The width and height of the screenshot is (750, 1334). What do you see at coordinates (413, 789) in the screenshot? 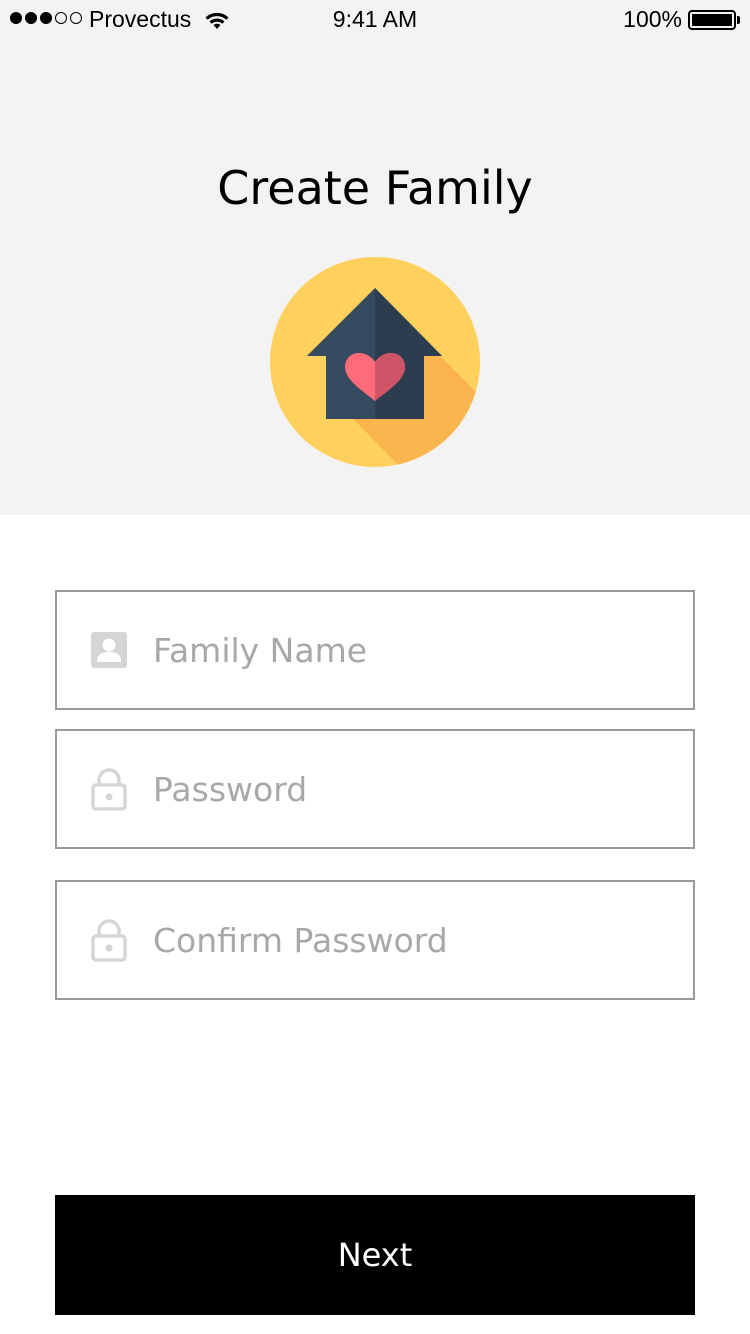
I see `password-input` at bounding box center [413, 789].